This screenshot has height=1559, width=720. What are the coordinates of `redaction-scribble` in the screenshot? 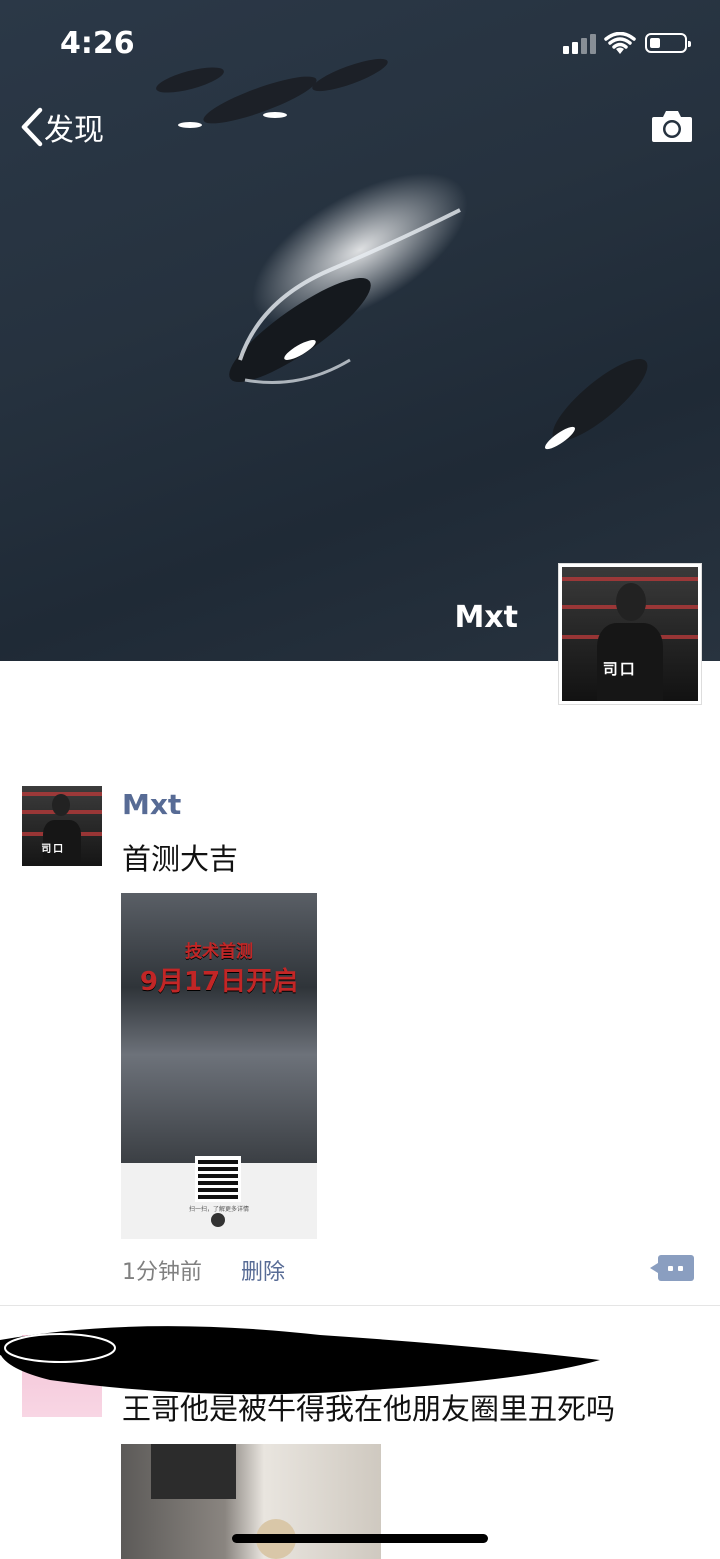 It's located at (300, 1360).